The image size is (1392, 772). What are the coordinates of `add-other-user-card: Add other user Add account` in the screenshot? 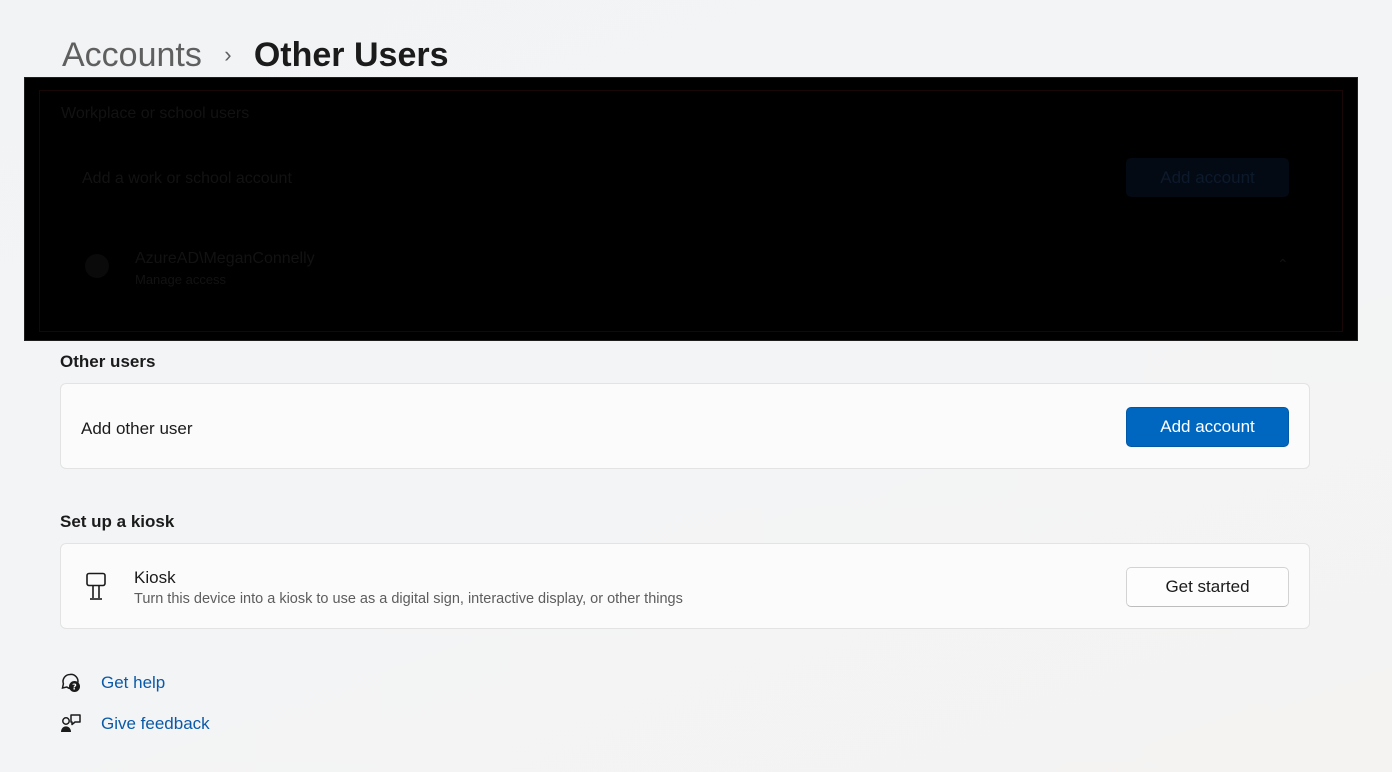 It's located at (685, 426).